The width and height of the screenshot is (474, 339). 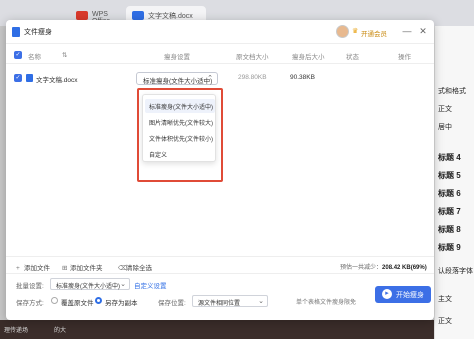 I want to click on doc-logo-icon, so click(x=138, y=15).